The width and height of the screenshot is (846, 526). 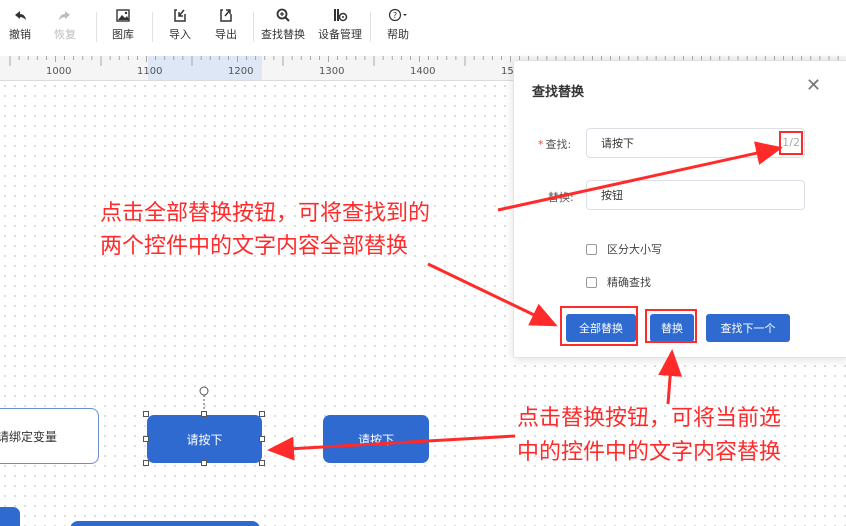 I want to click on find-input-value: 请按下, so click(x=617, y=143).